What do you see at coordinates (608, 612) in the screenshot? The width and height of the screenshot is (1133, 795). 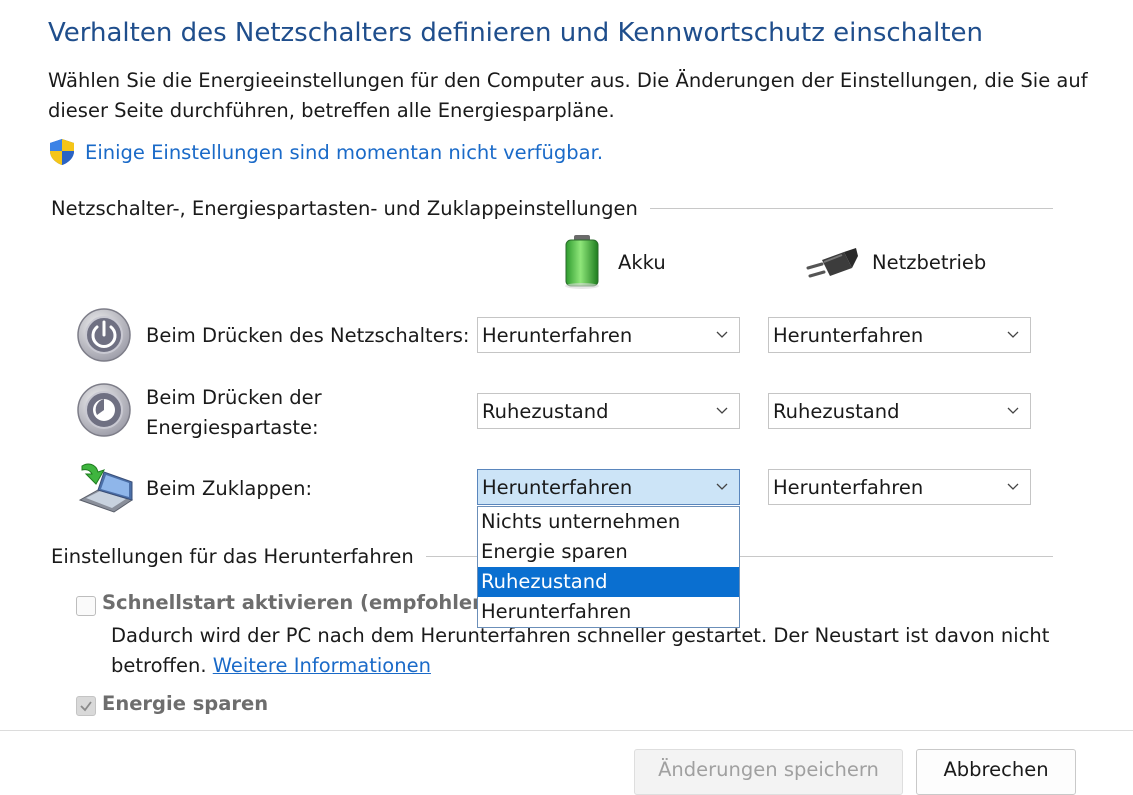 I see `dropdown-option-shutdown: Herunterfahren` at bounding box center [608, 612].